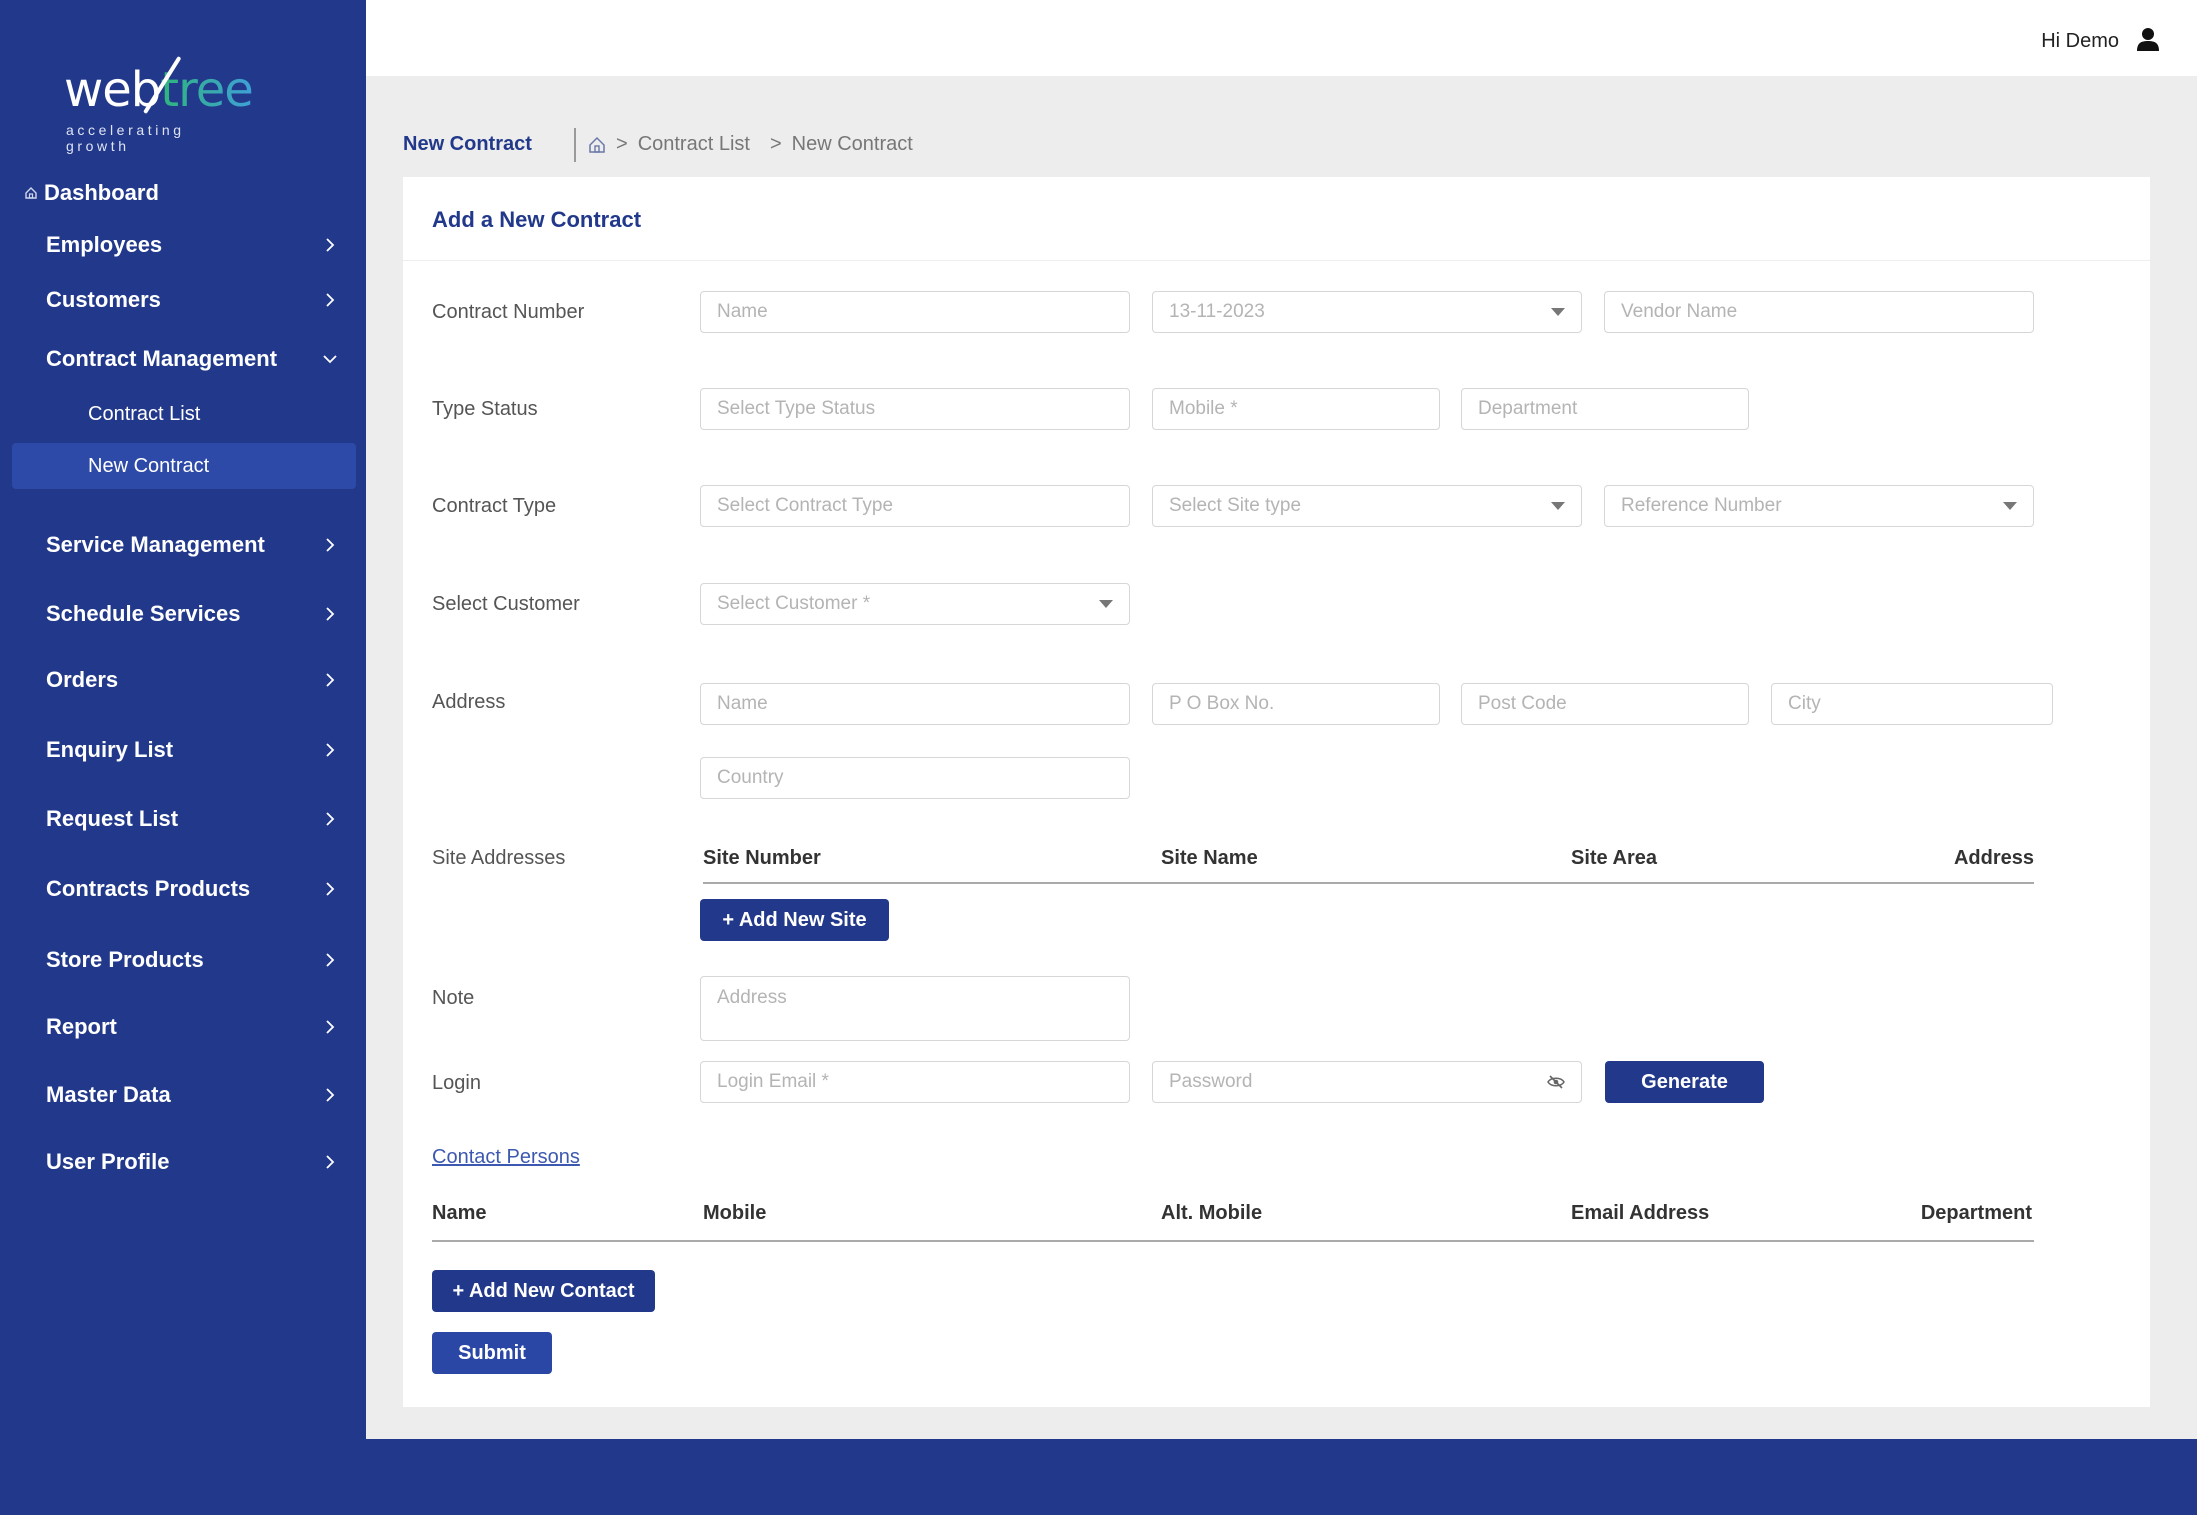 The height and width of the screenshot is (1515, 2197). I want to click on site-table-header-line, so click(1368, 883).